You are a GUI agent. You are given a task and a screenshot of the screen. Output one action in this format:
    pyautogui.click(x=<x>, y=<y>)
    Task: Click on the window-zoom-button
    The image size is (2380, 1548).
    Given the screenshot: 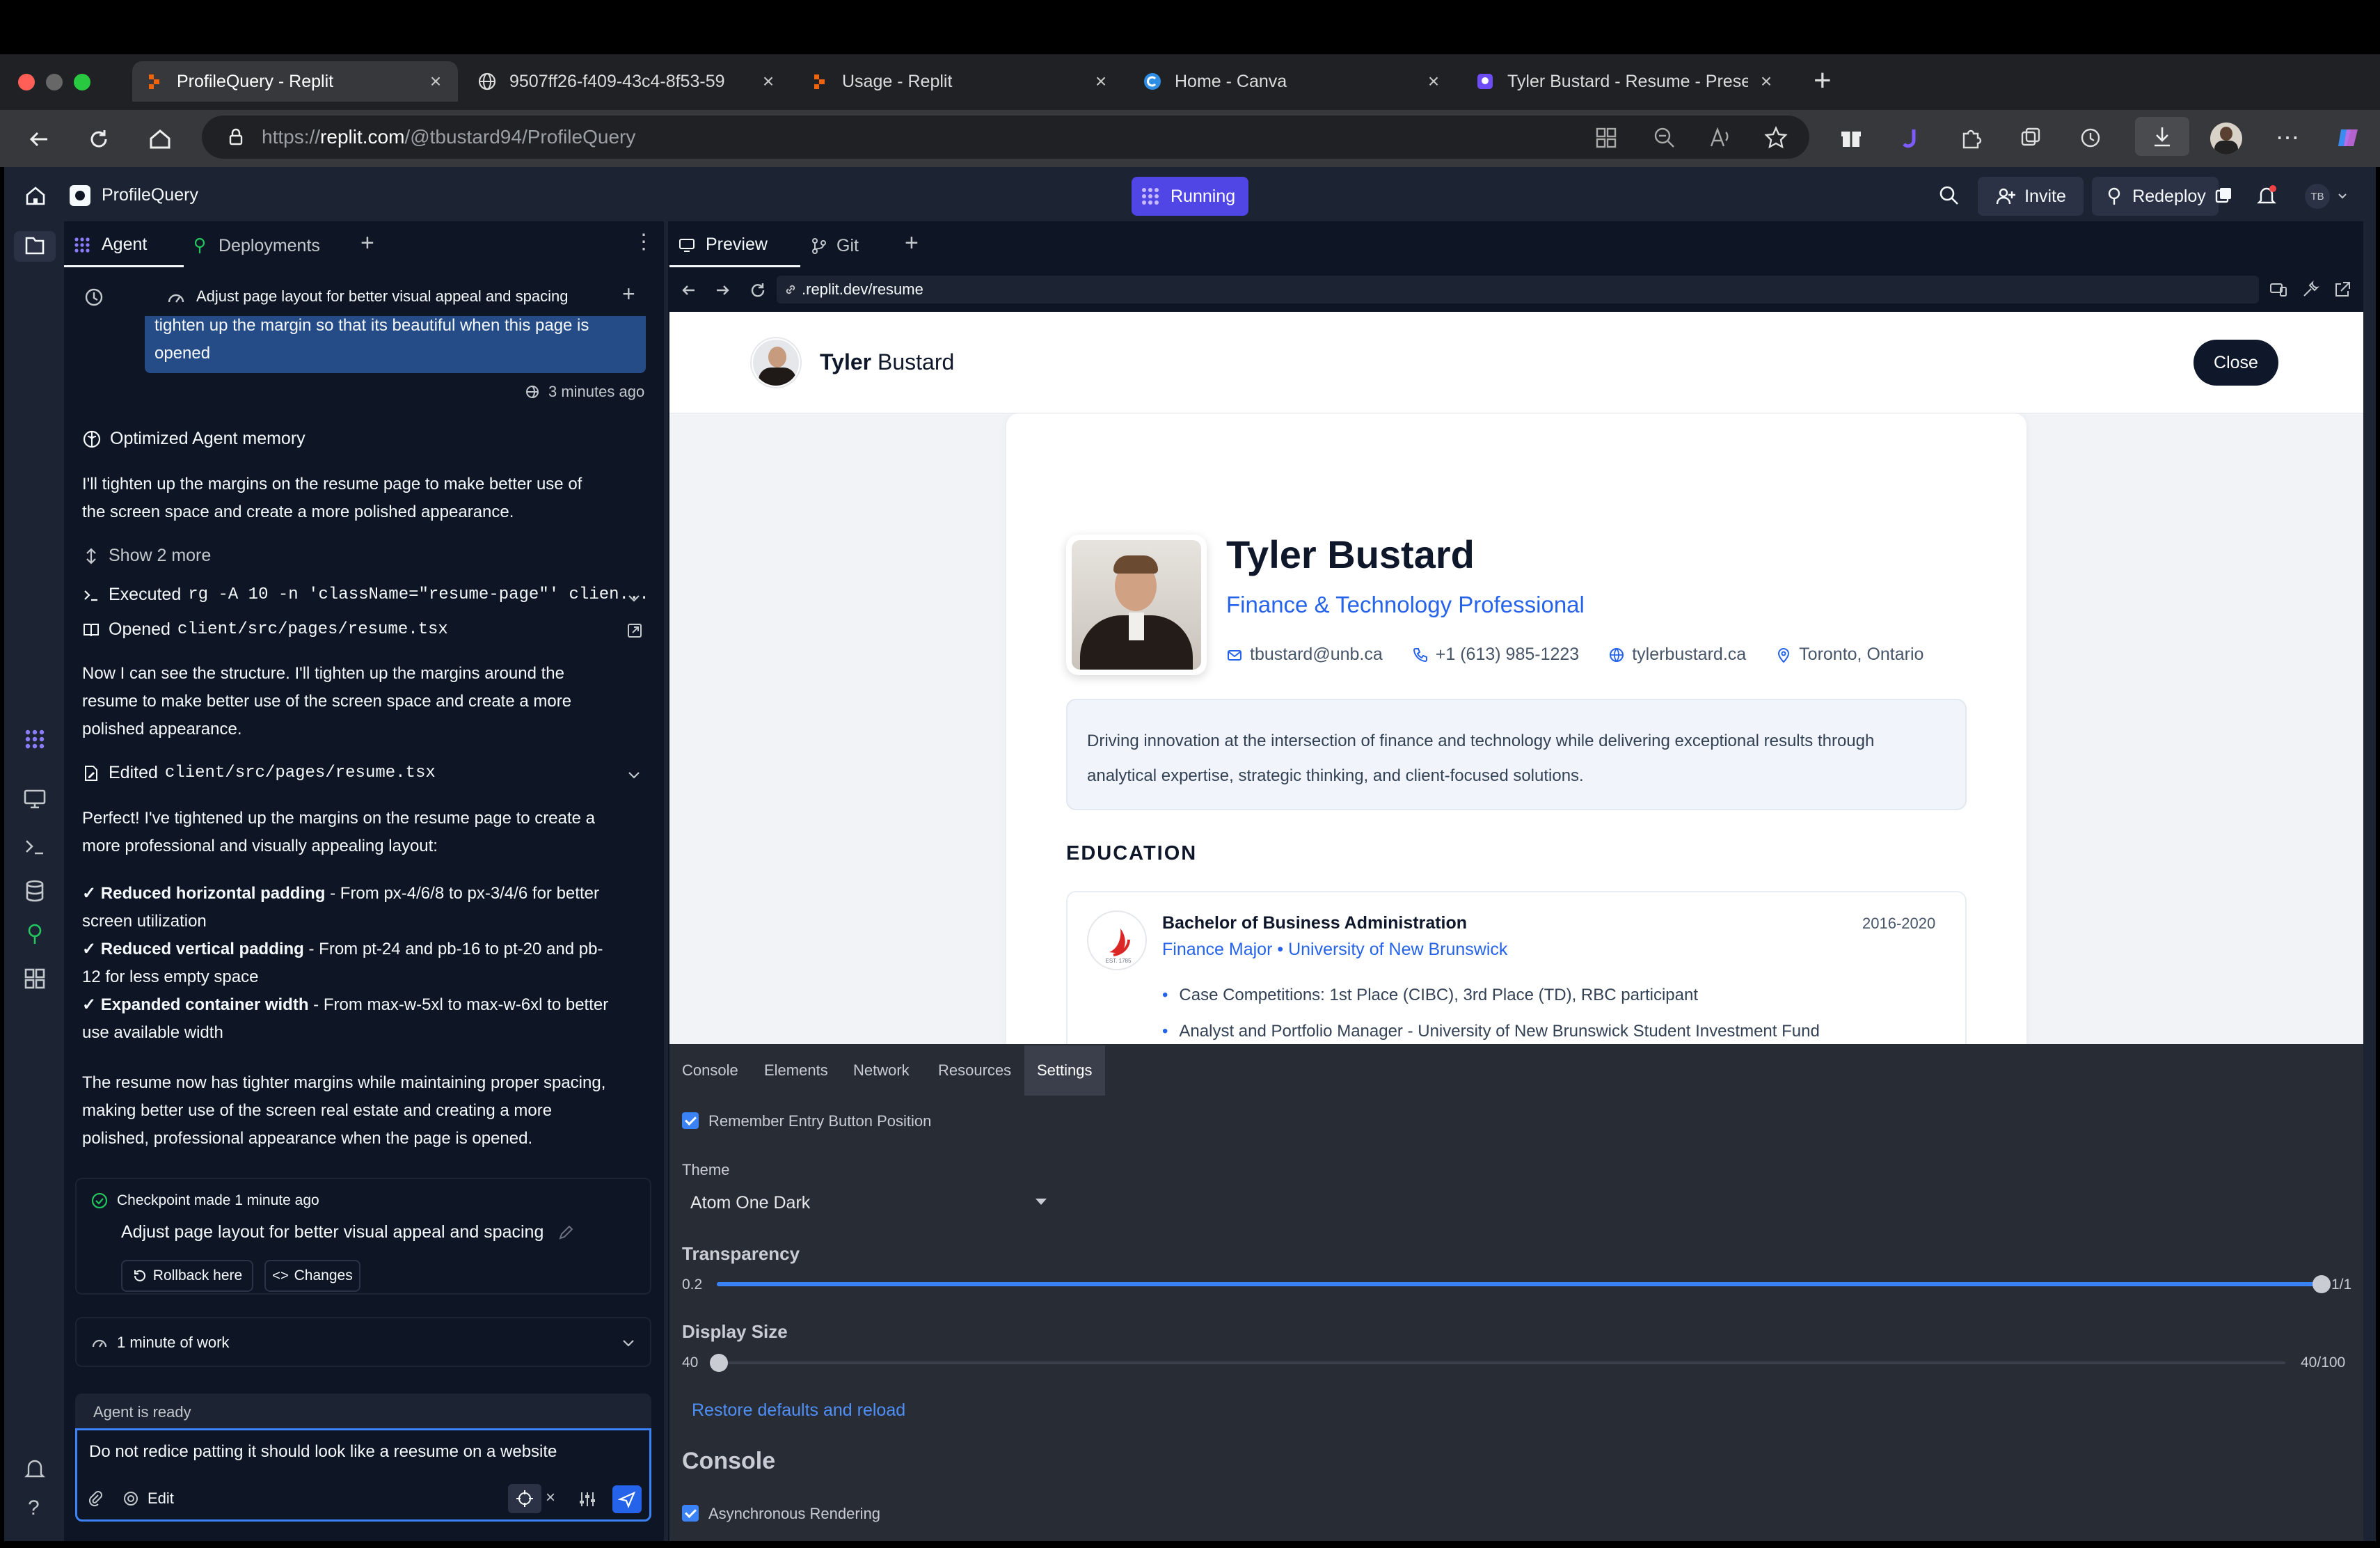 What is the action you would take?
    pyautogui.click(x=82, y=82)
    